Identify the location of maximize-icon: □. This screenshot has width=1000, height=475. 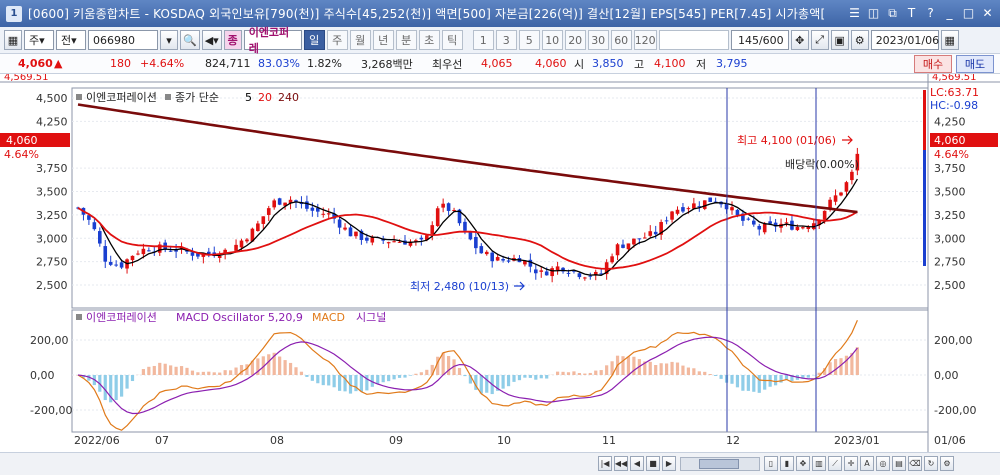
(968, 13).